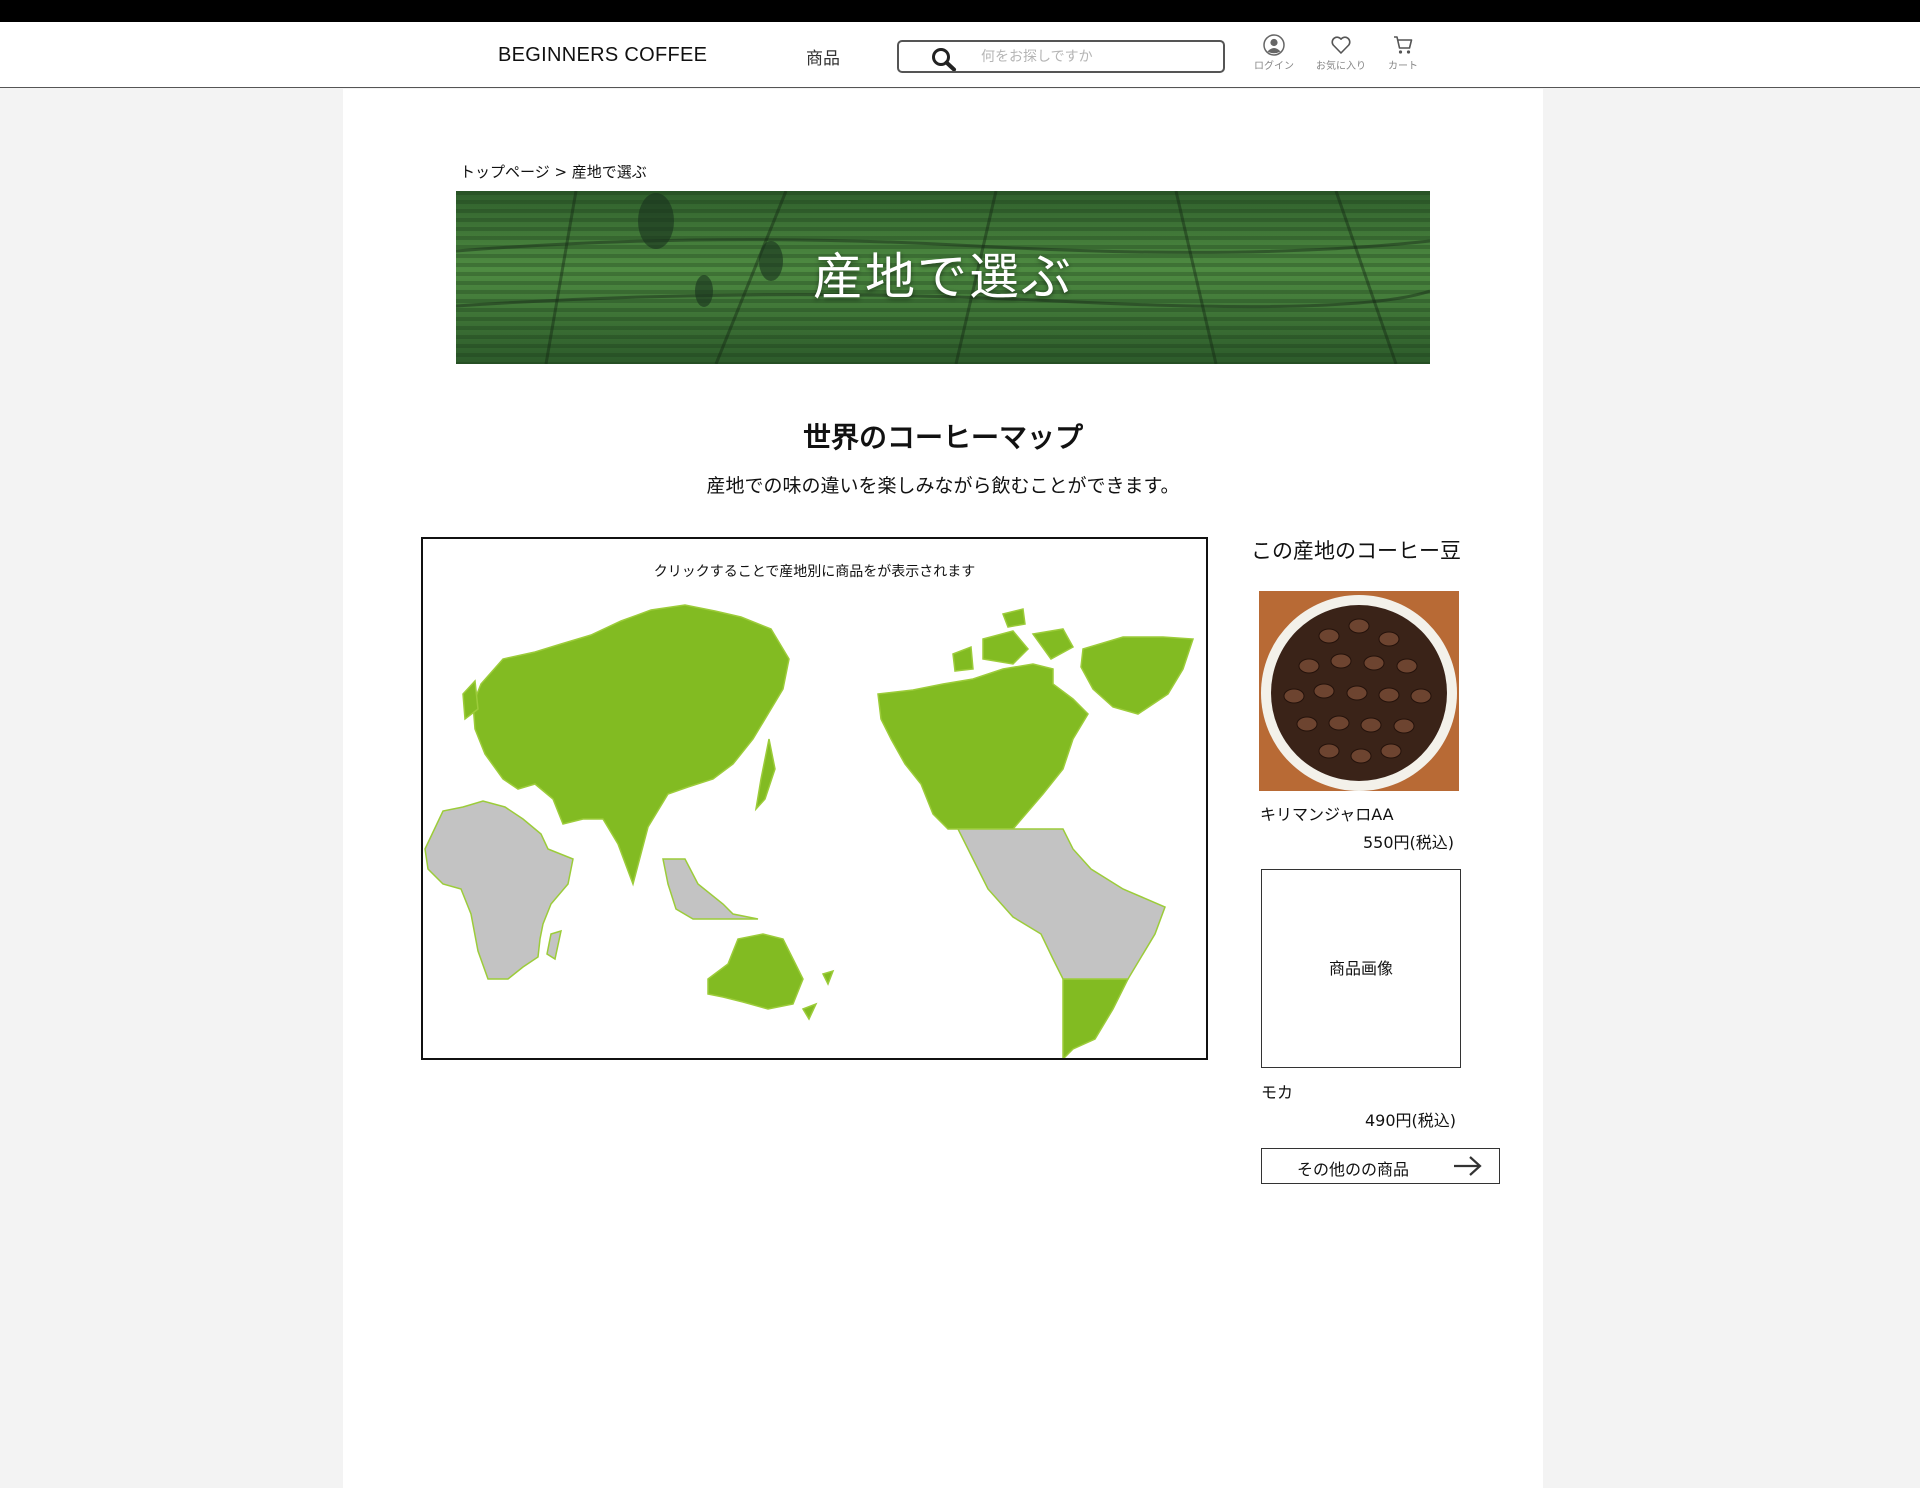  What do you see at coordinates (1356, 551) in the screenshot?
I see `origin-products-title: この産地のコーヒー豆` at bounding box center [1356, 551].